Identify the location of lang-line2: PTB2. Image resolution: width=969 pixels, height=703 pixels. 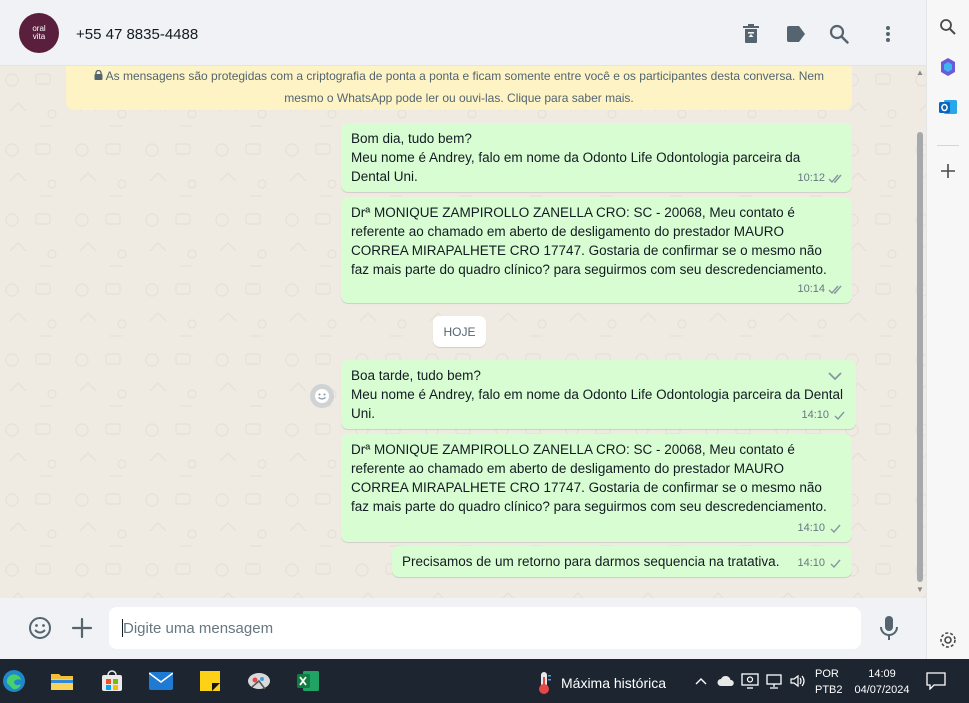
(829, 690).